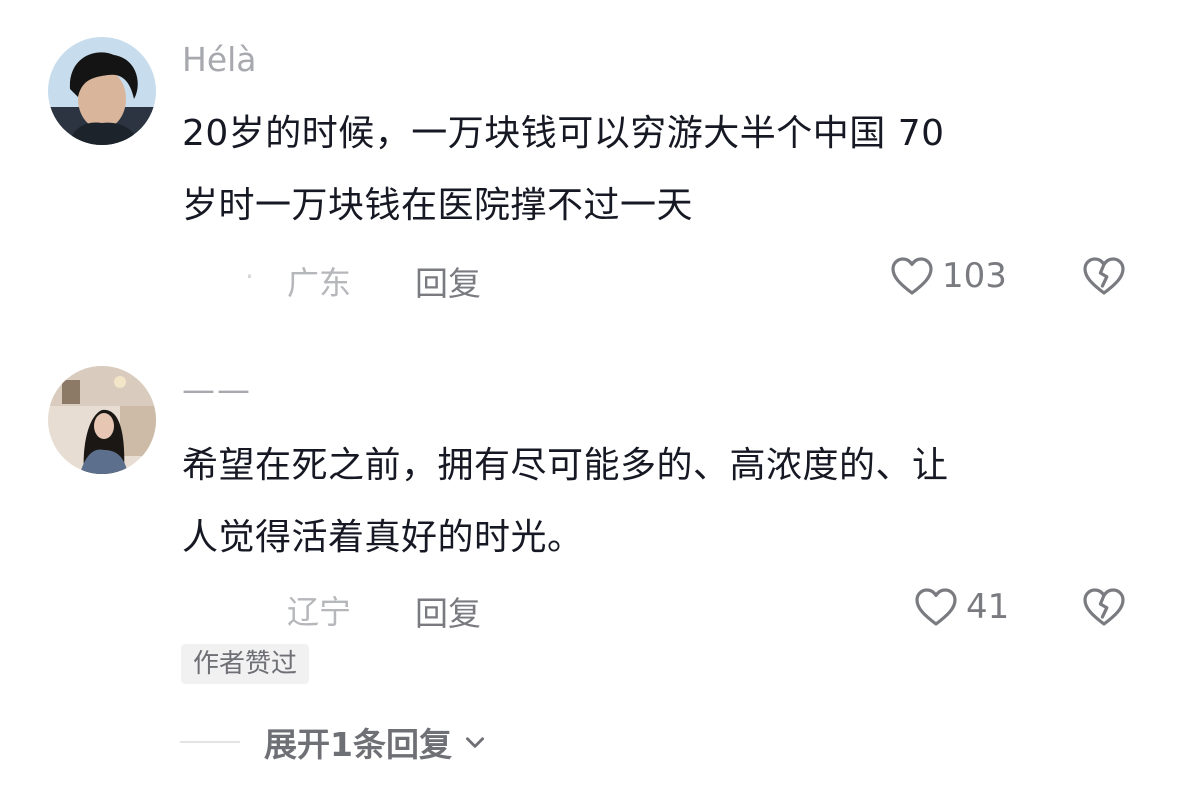  What do you see at coordinates (474, 742) in the screenshot?
I see `chevron-down-icon` at bounding box center [474, 742].